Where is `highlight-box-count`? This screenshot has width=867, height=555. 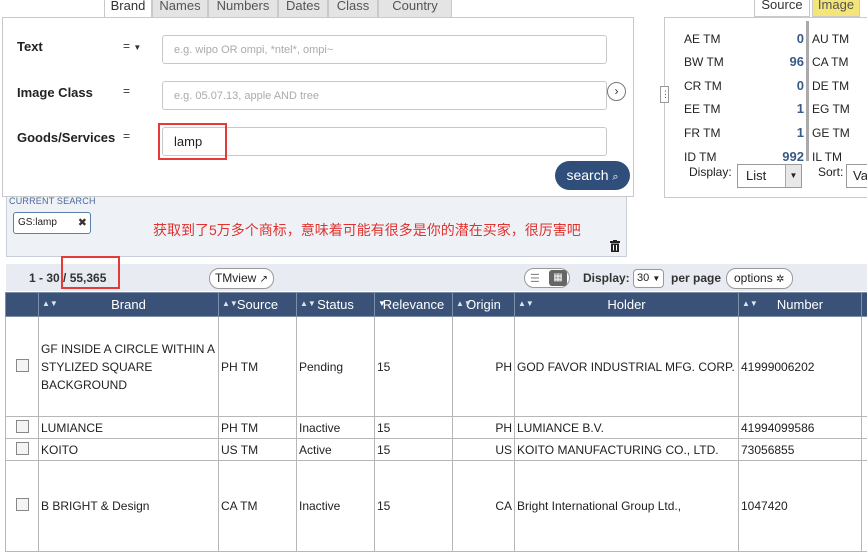 highlight-box-count is located at coordinates (90, 272).